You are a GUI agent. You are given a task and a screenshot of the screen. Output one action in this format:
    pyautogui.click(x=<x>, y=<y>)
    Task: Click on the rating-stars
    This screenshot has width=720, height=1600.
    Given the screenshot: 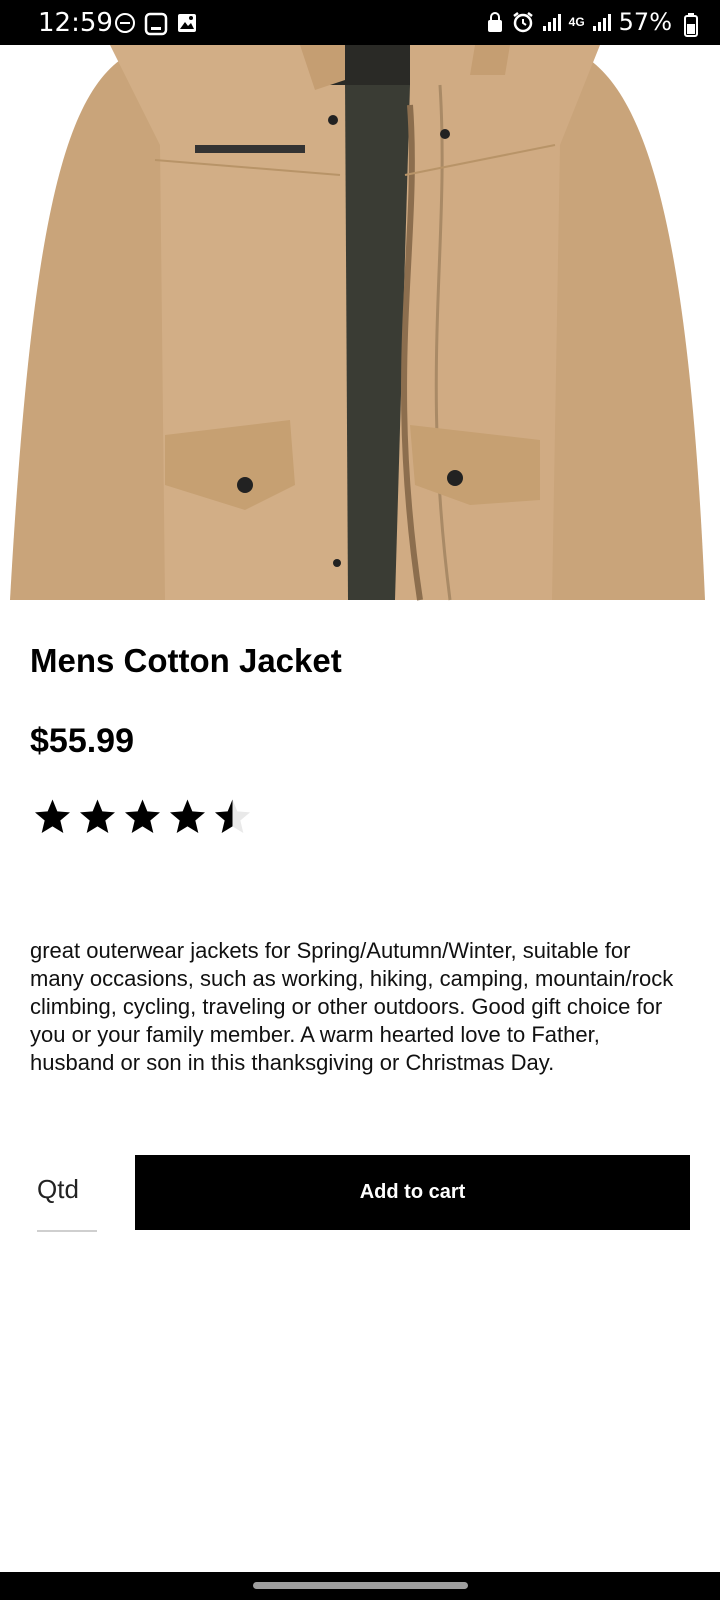 What is the action you would take?
    pyautogui.click(x=142, y=817)
    